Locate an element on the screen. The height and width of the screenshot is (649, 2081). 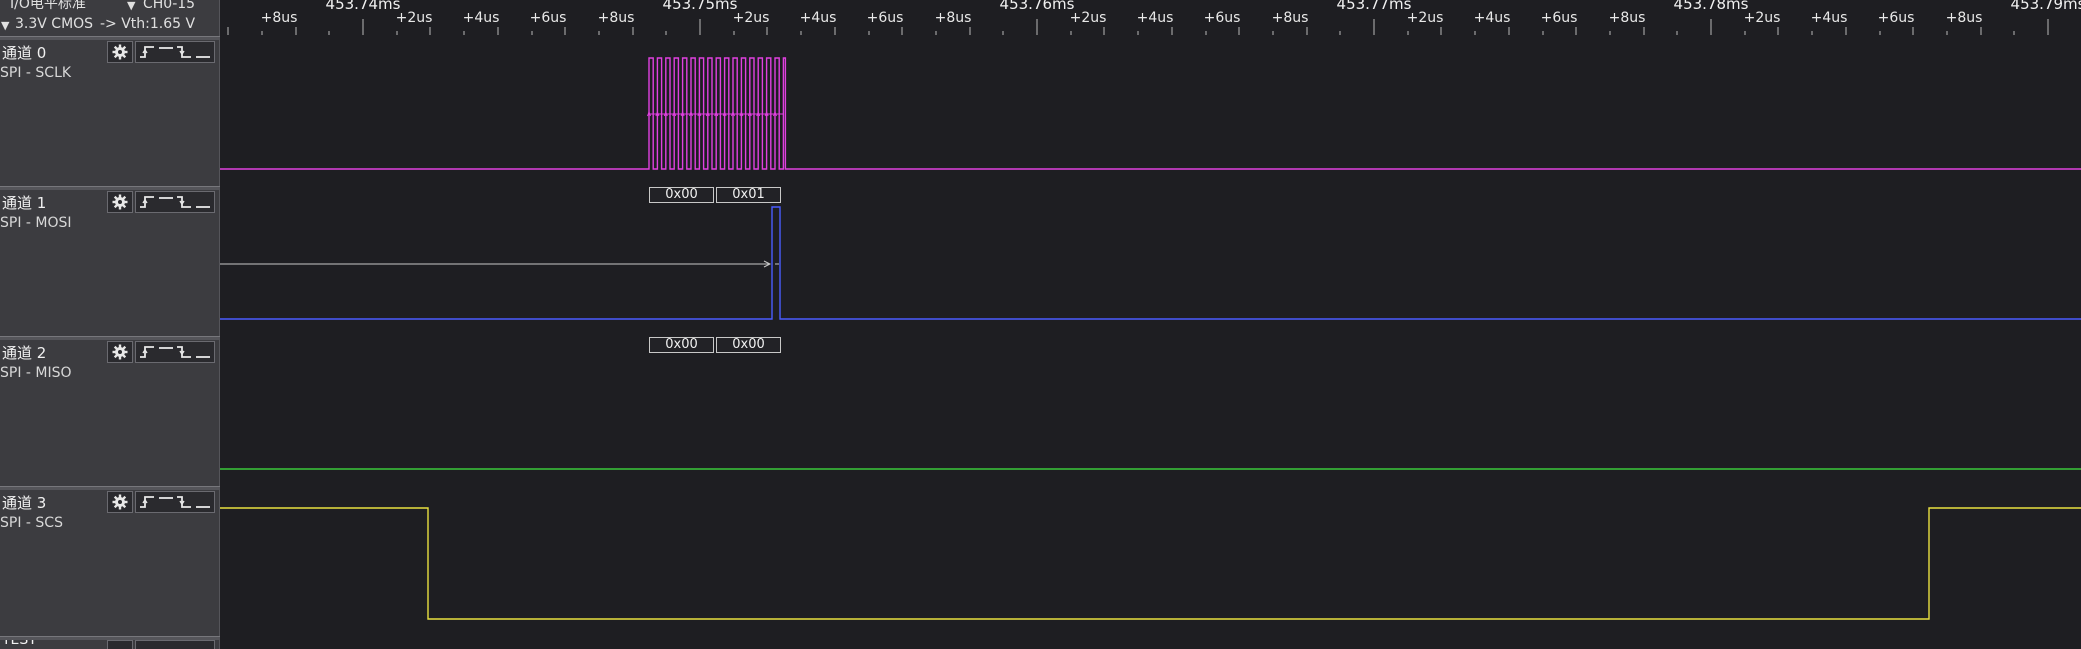
channel-name: 通道 3 is located at coordinates (24, 503).